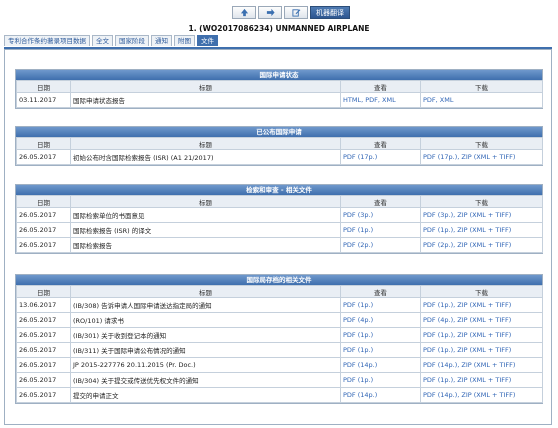  I want to click on document-title: 1. (WO2017086234) UNMANNED AIRPLANE, so click(279, 28).